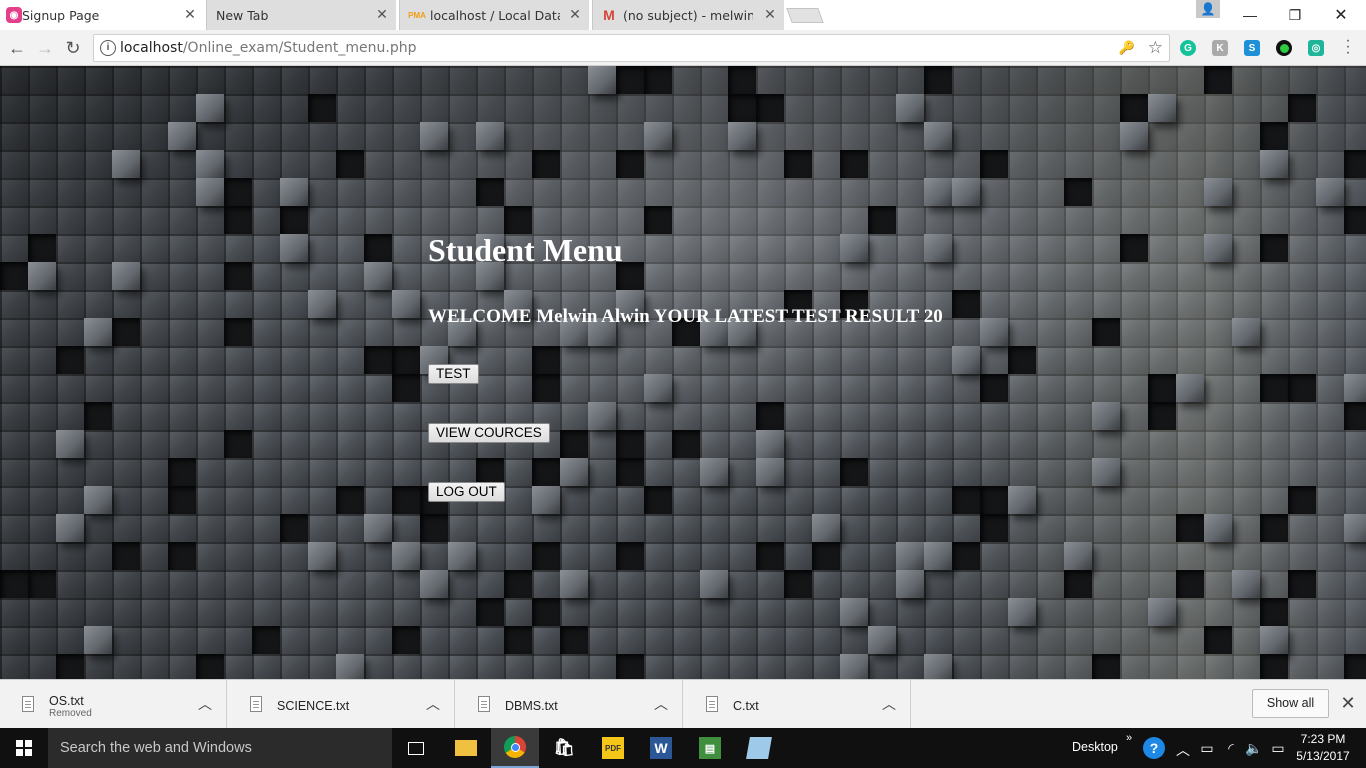 The image size is (1366, 768). I want to click on extension-icon: K, so click(1220, 48).